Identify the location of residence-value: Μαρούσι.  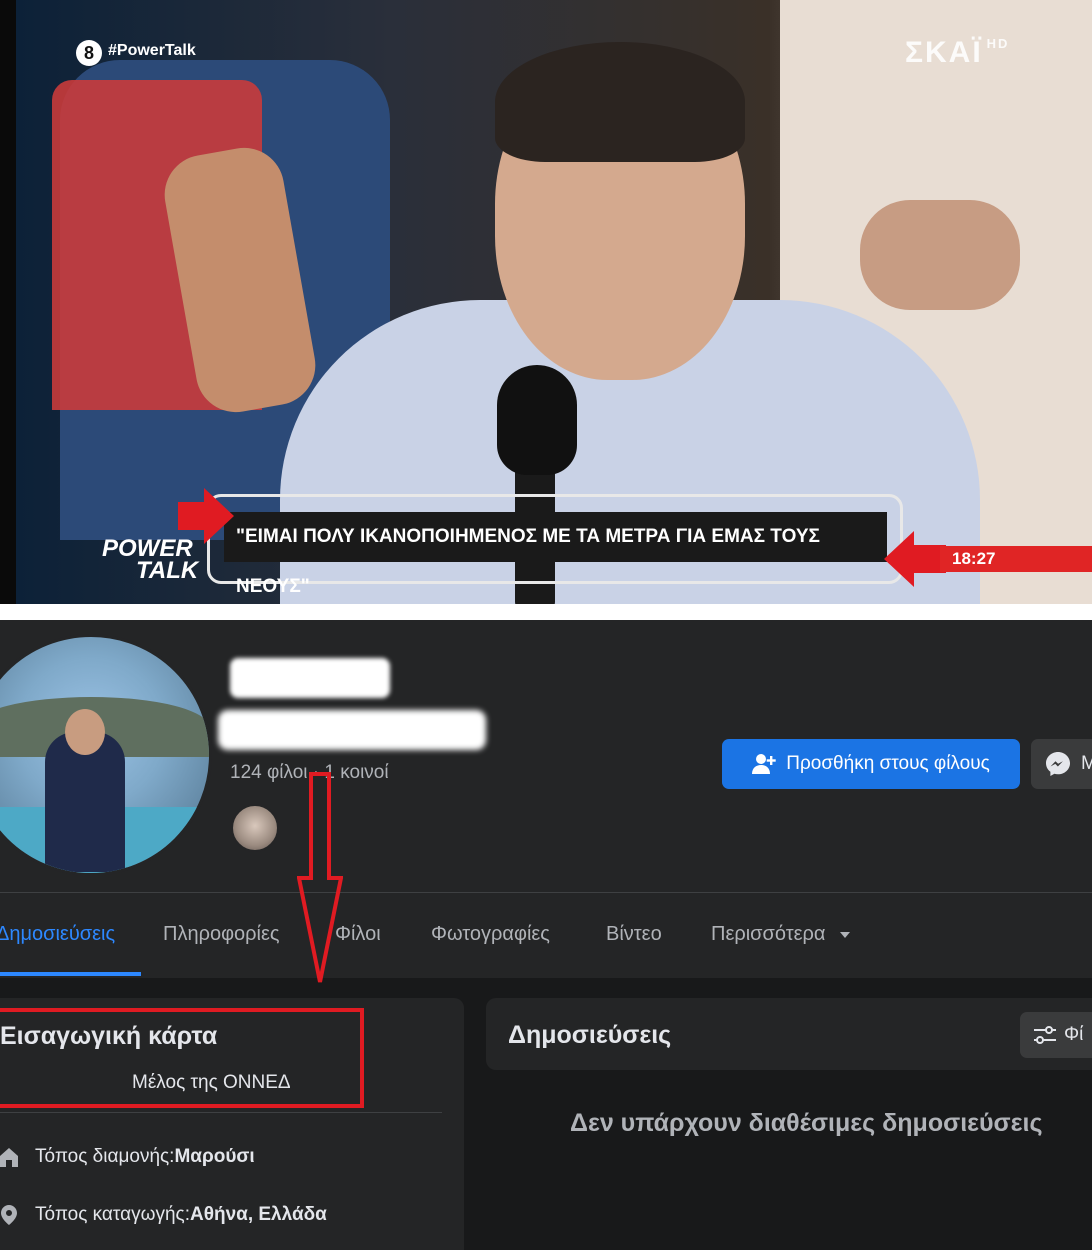
(214, 1157).